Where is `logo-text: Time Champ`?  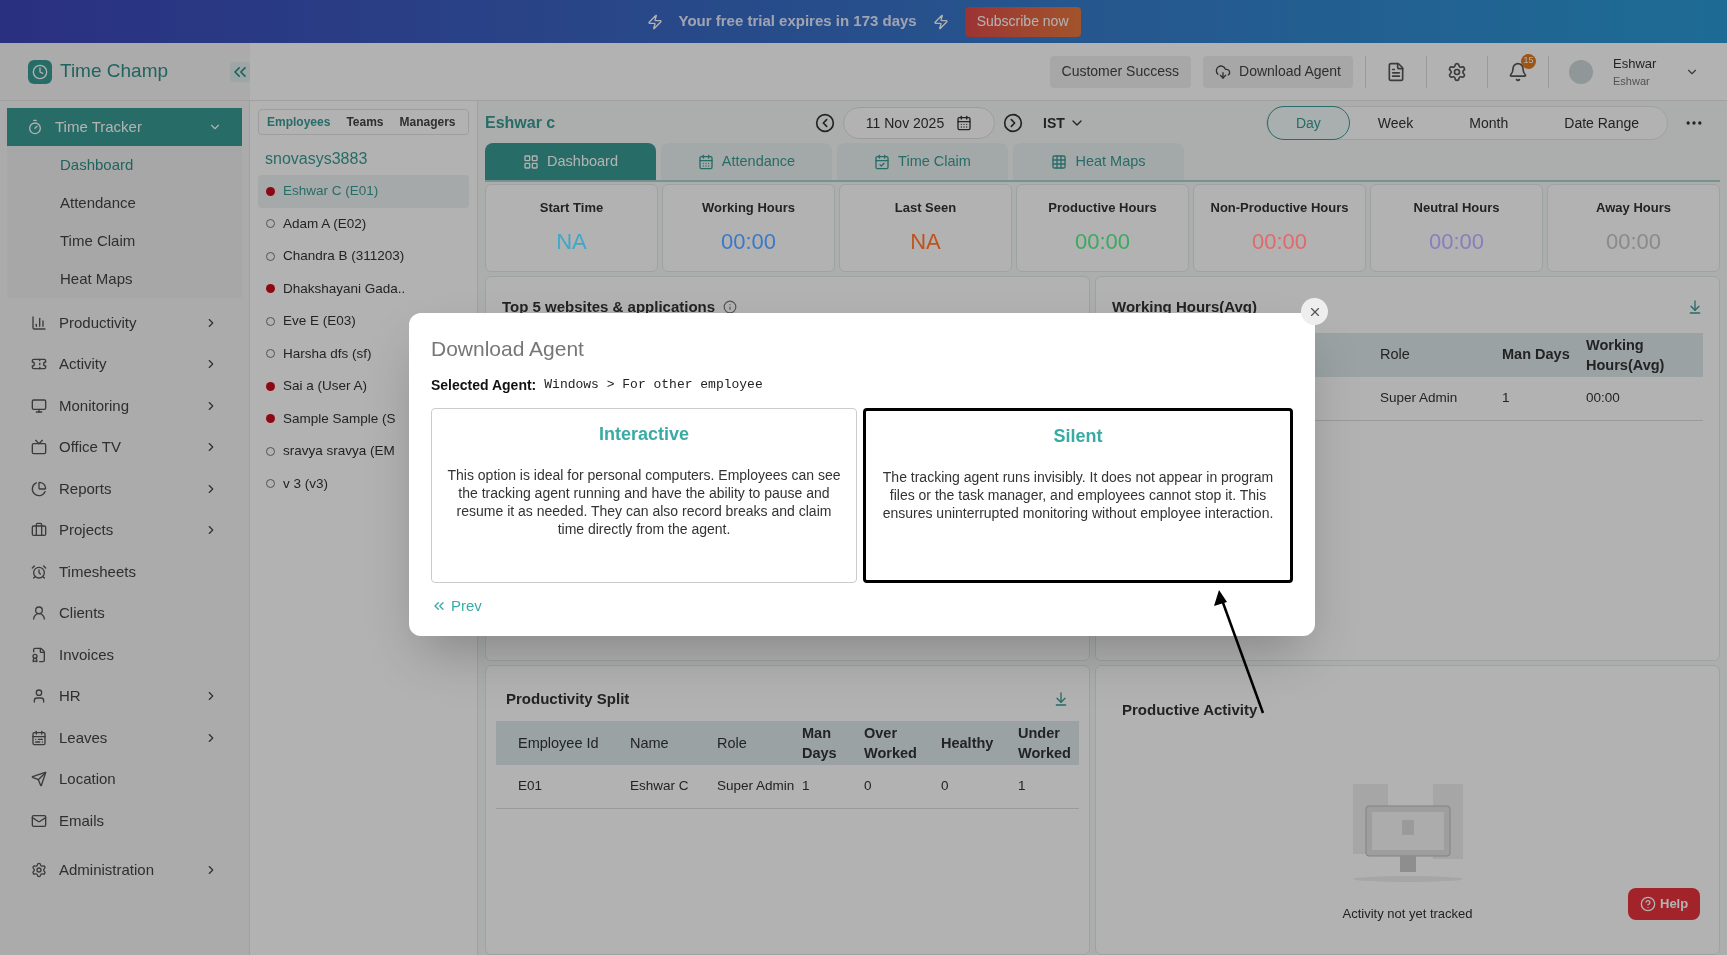 logo-text: Time Champ is located at coordinates (114, 71).